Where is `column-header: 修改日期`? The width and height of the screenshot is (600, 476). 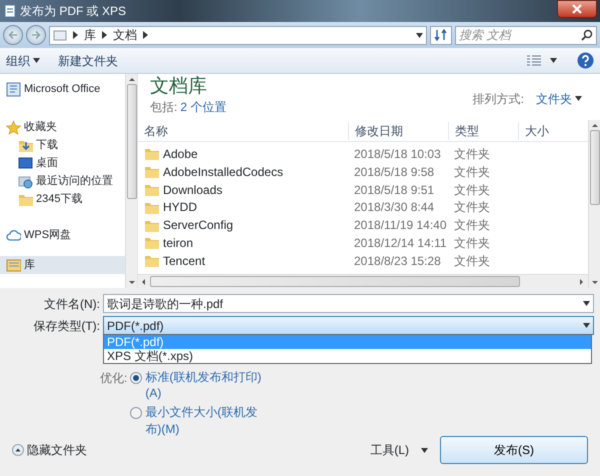 column-header: 修改日期 is located at coordinates (398, 131).